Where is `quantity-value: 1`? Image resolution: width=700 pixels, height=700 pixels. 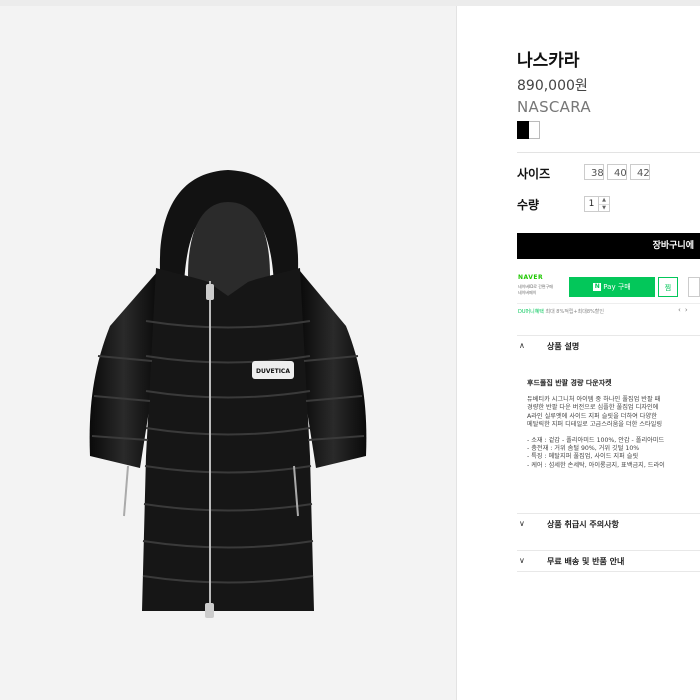
quantity-value: 1 is located at coordinates (591, 204).